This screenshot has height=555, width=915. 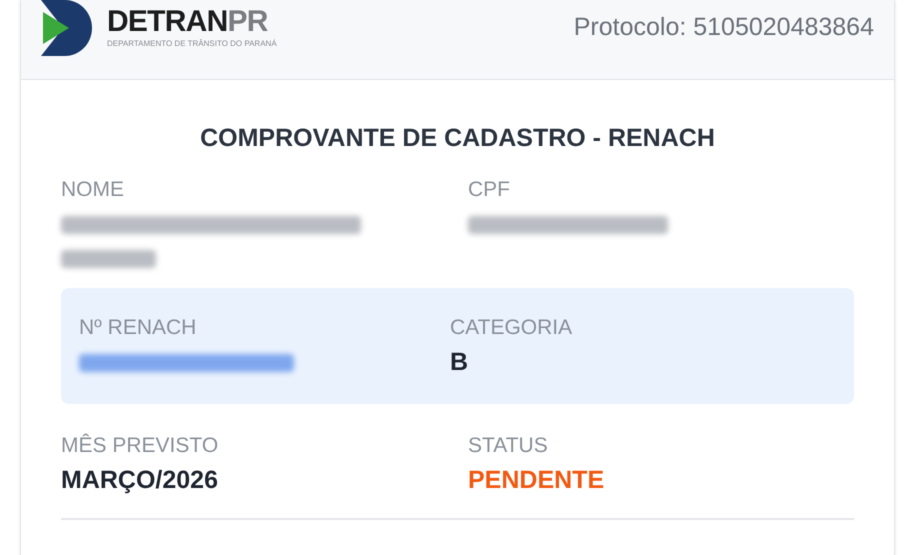 I want to click on field-label: Nº RENACH, so click(x=138, y=327).